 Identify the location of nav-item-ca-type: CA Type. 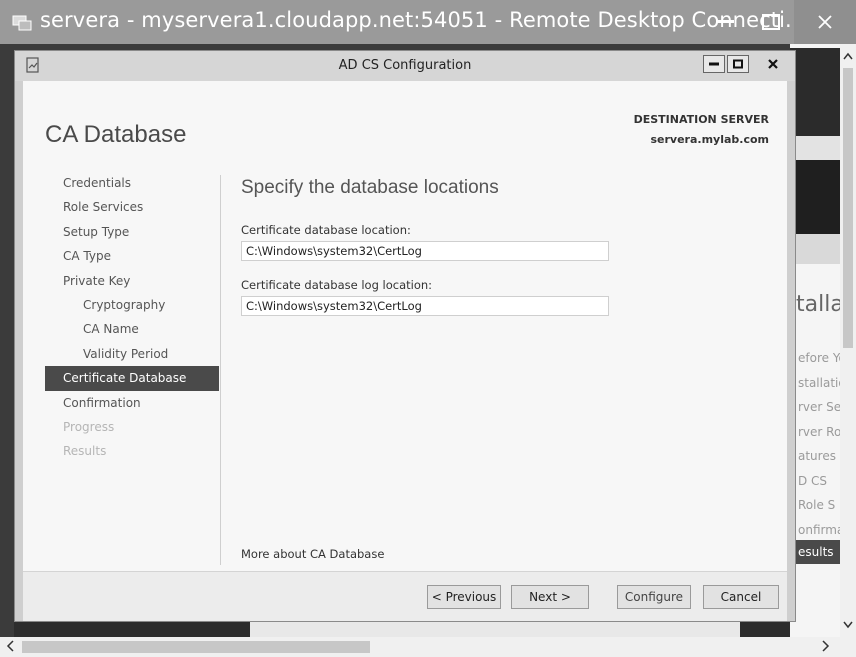
(132, 256).